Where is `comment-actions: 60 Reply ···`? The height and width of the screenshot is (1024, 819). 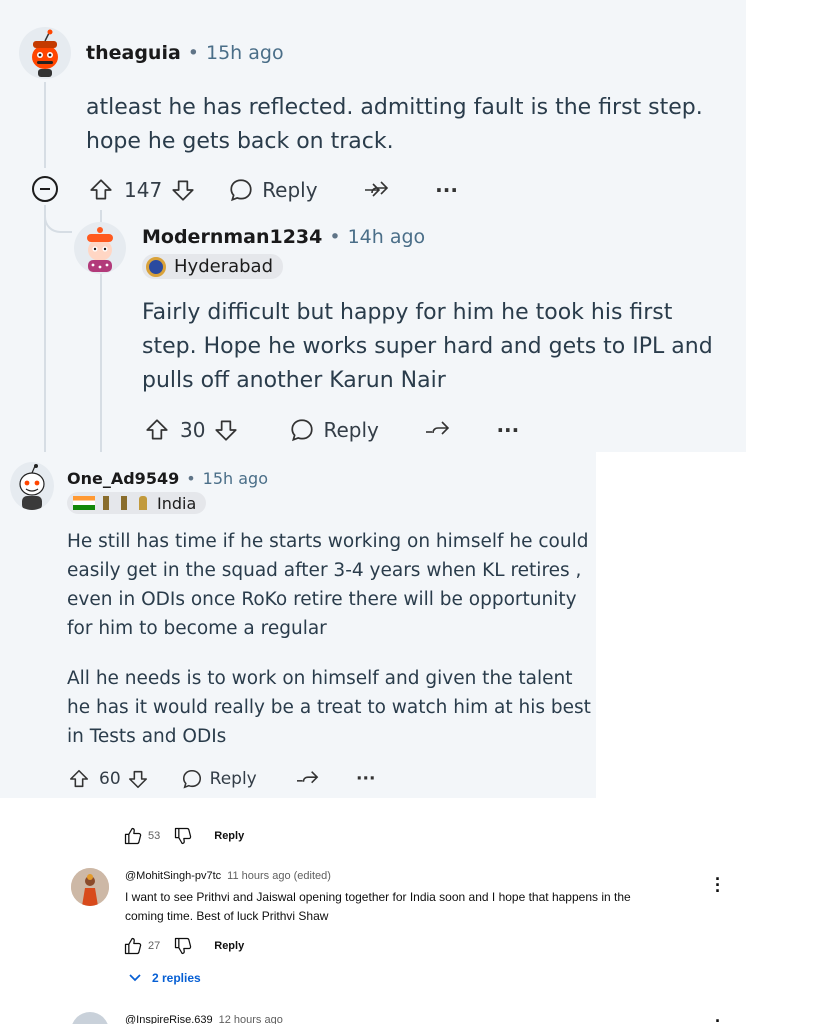 comment-actions: 60 Reply ··· is located at coordinates (223, 779).